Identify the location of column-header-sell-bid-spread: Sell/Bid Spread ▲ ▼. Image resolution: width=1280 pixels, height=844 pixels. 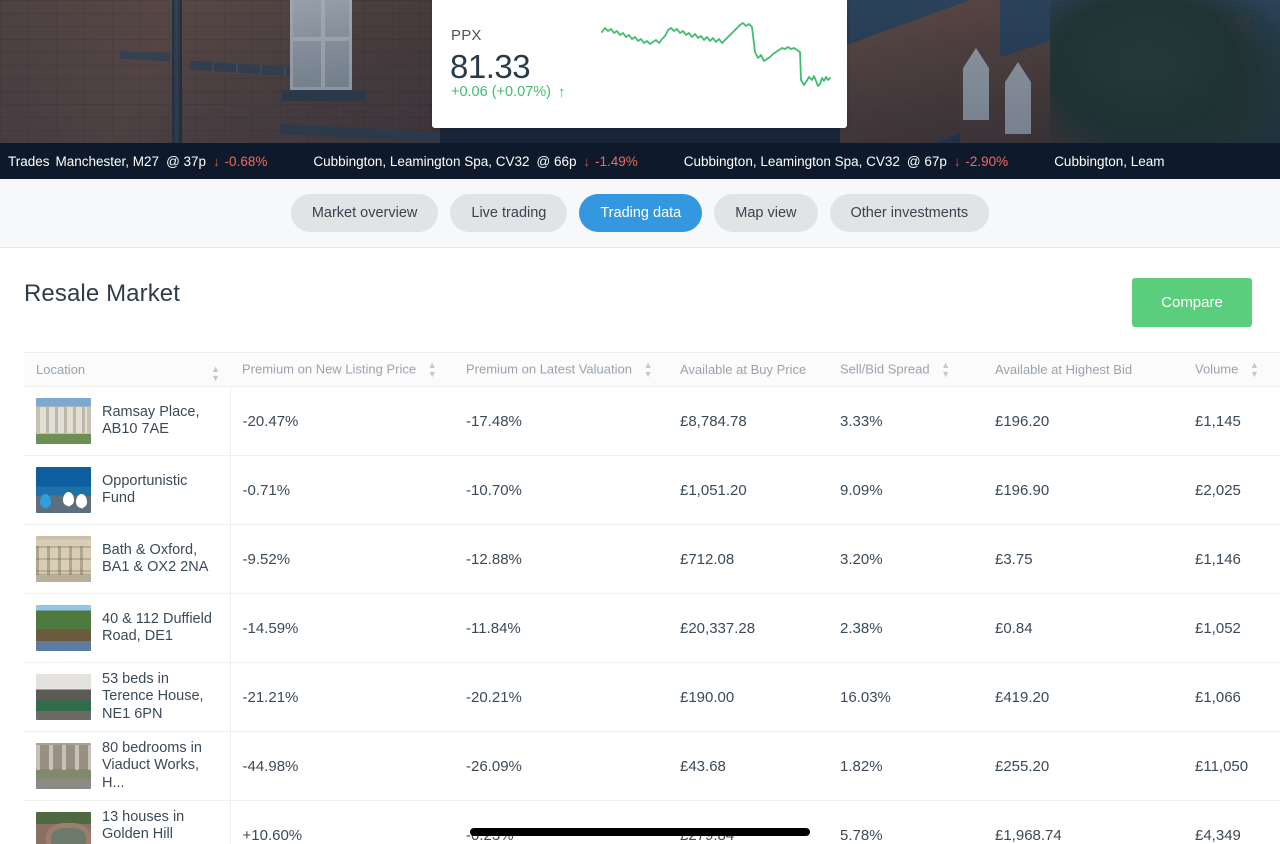
(905, 369).